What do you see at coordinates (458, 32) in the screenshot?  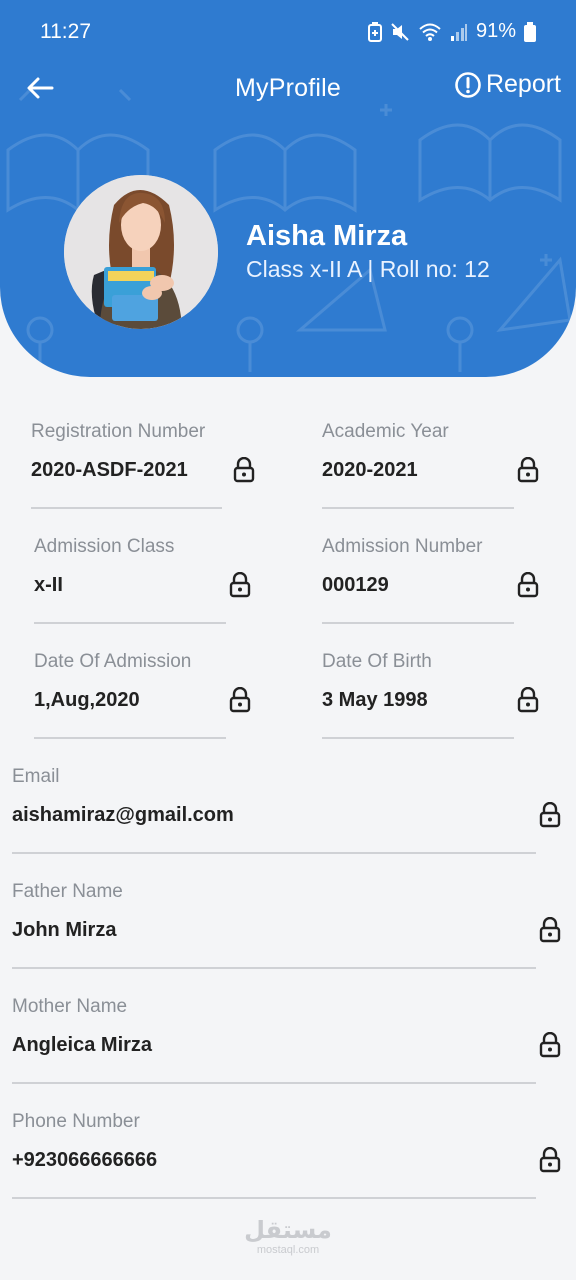 I see `signal-icon` at bounding box center [458, 32].